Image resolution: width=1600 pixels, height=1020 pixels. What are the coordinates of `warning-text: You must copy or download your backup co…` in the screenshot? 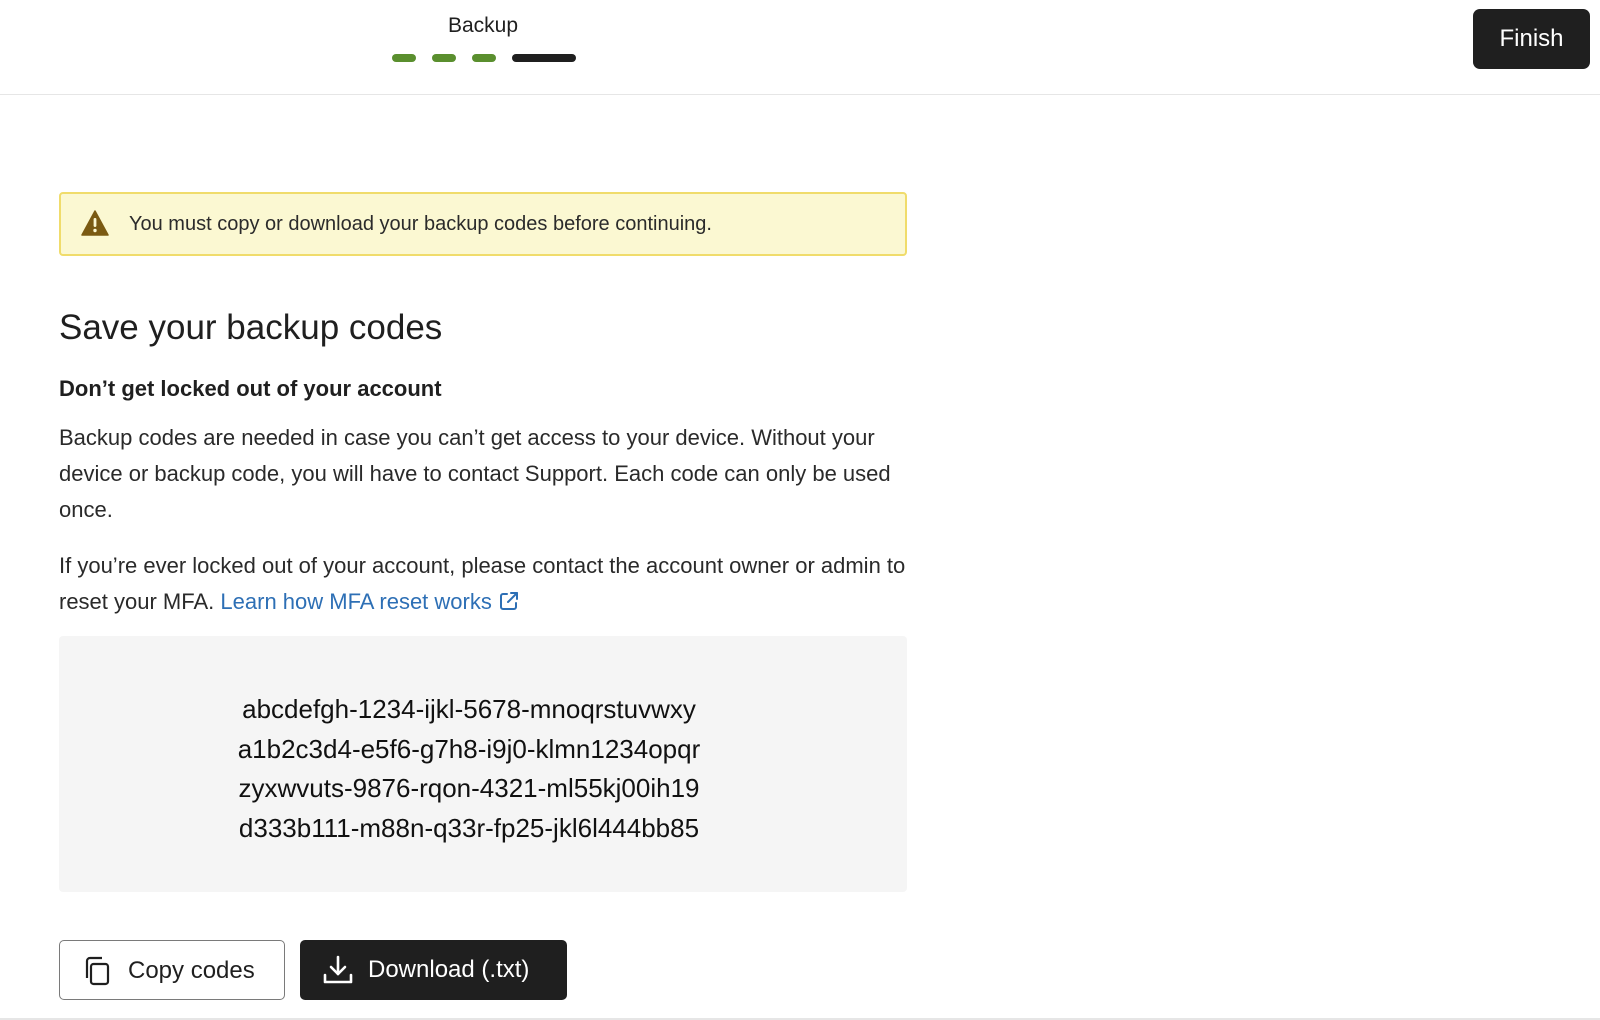 It's located at (420, 224).